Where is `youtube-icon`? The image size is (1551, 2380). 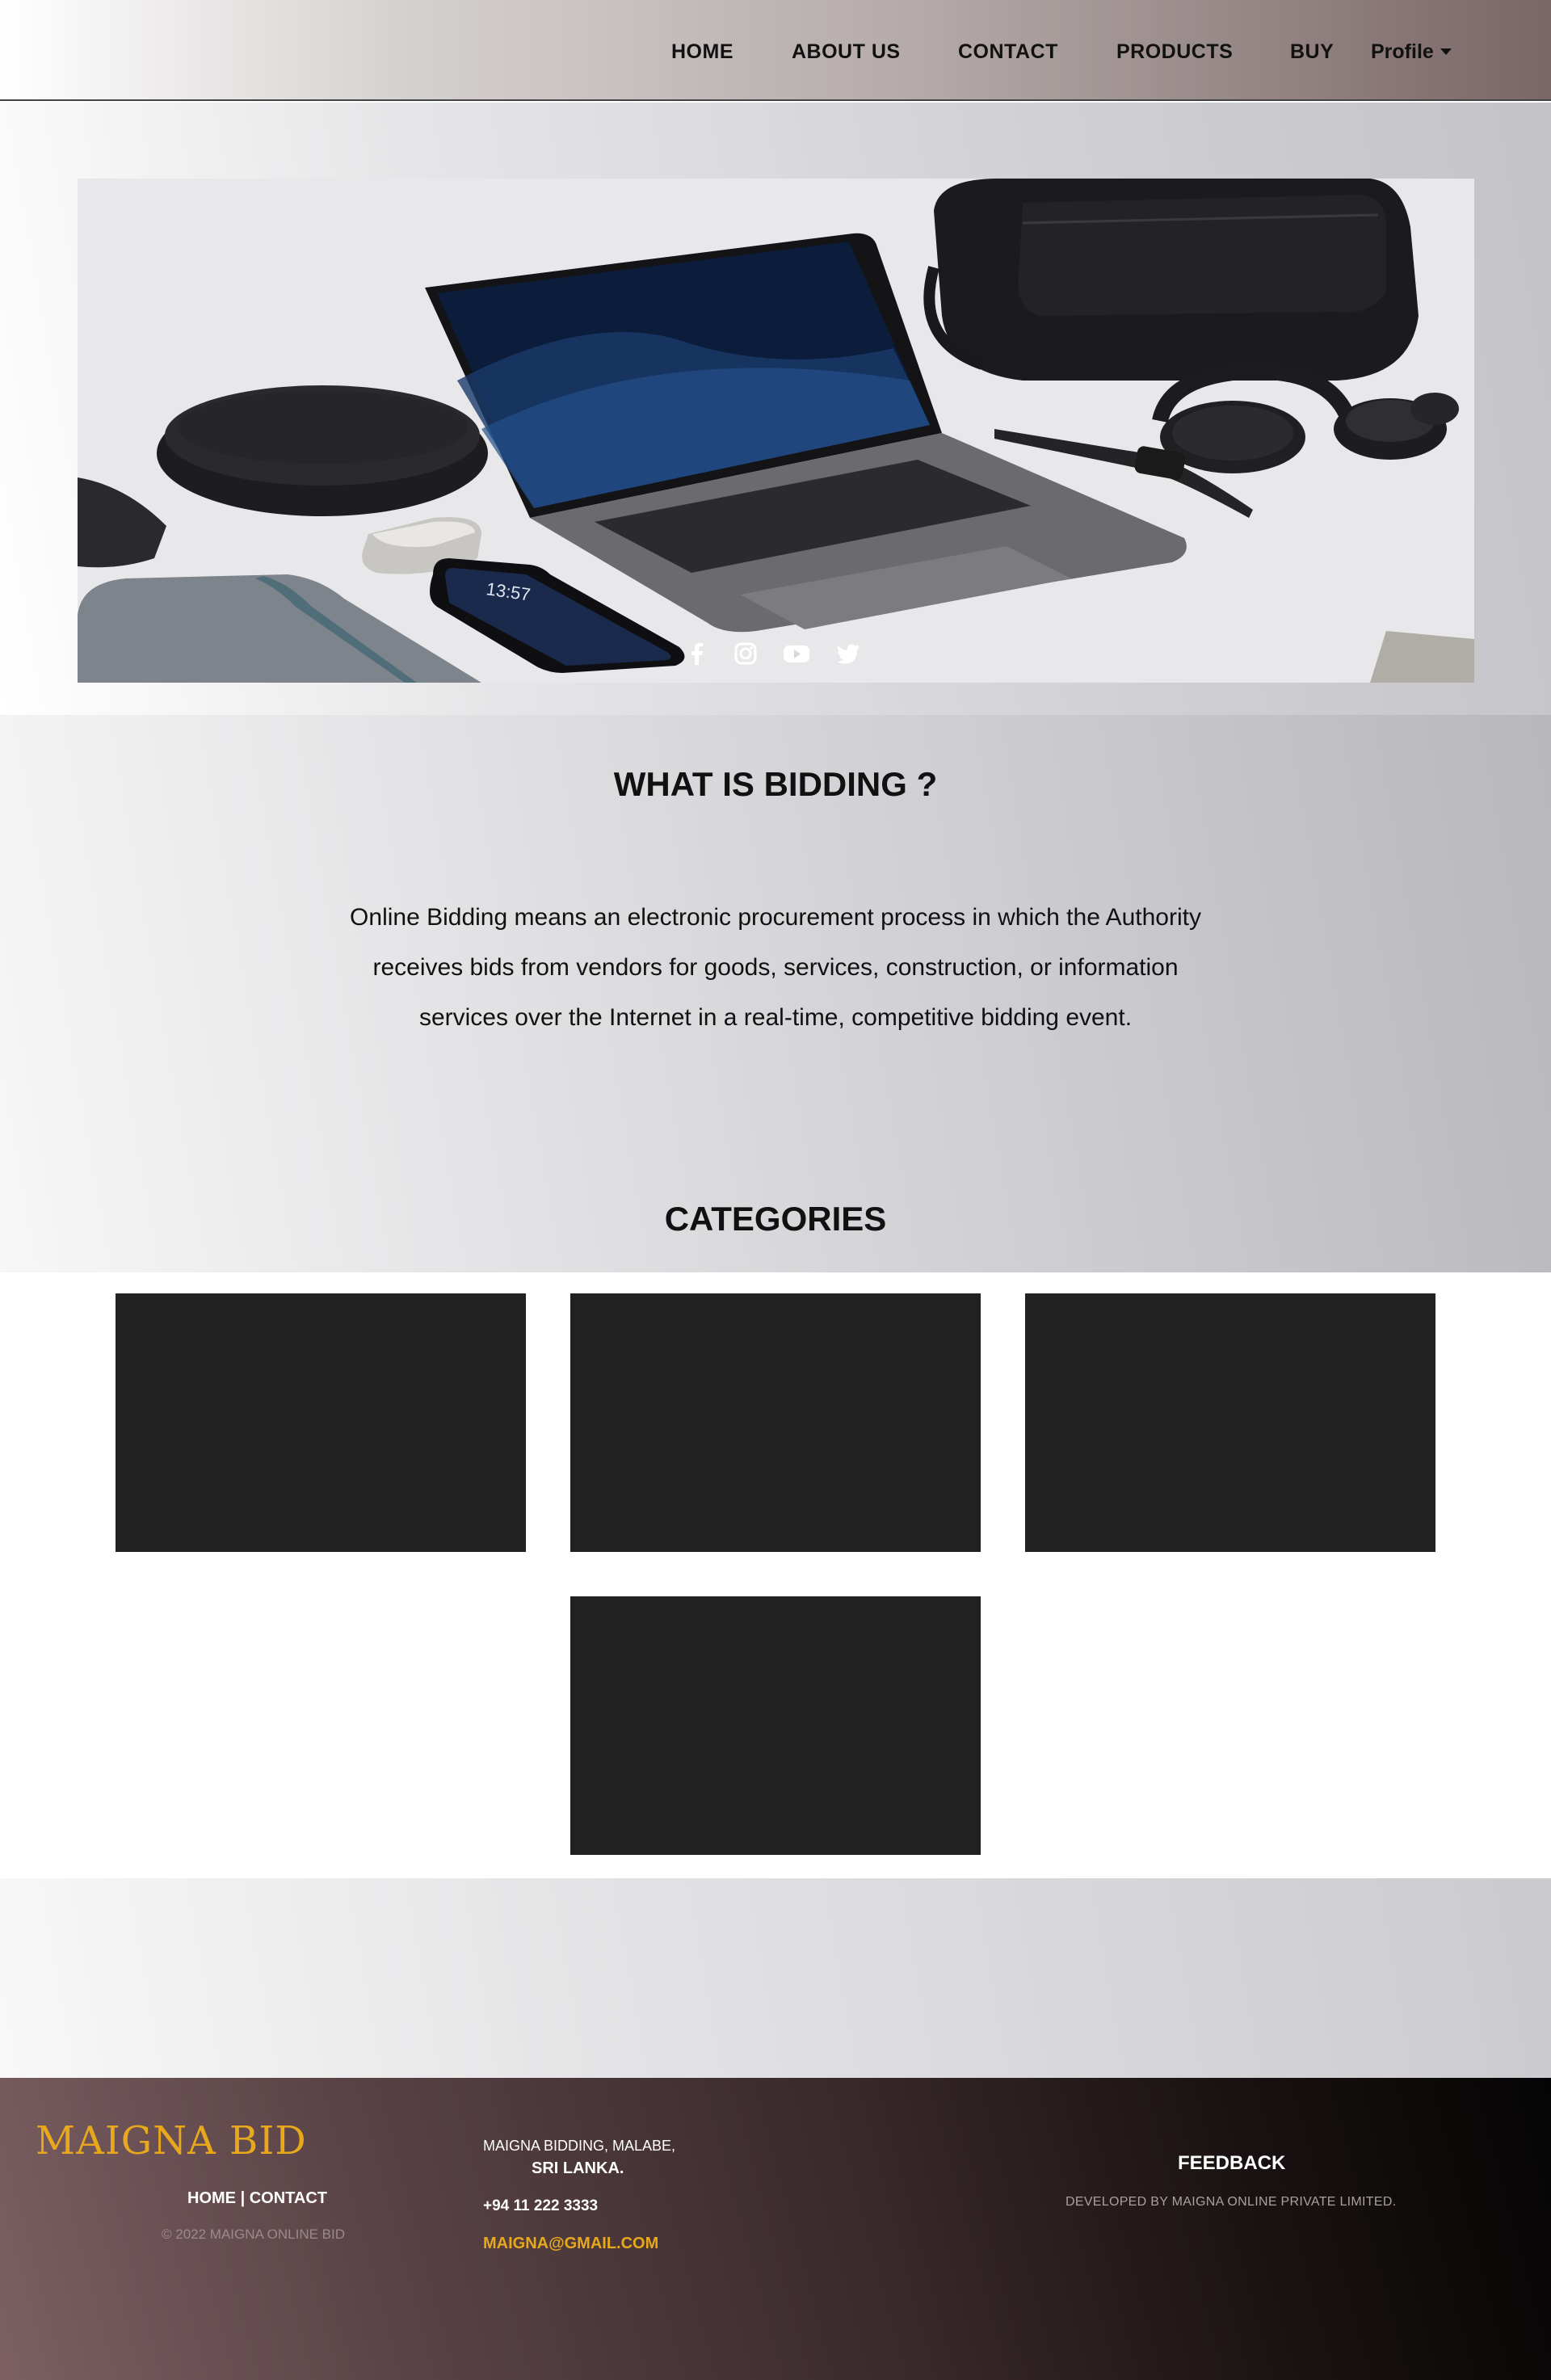
youtube-icon is located at coordinates (796, 653).